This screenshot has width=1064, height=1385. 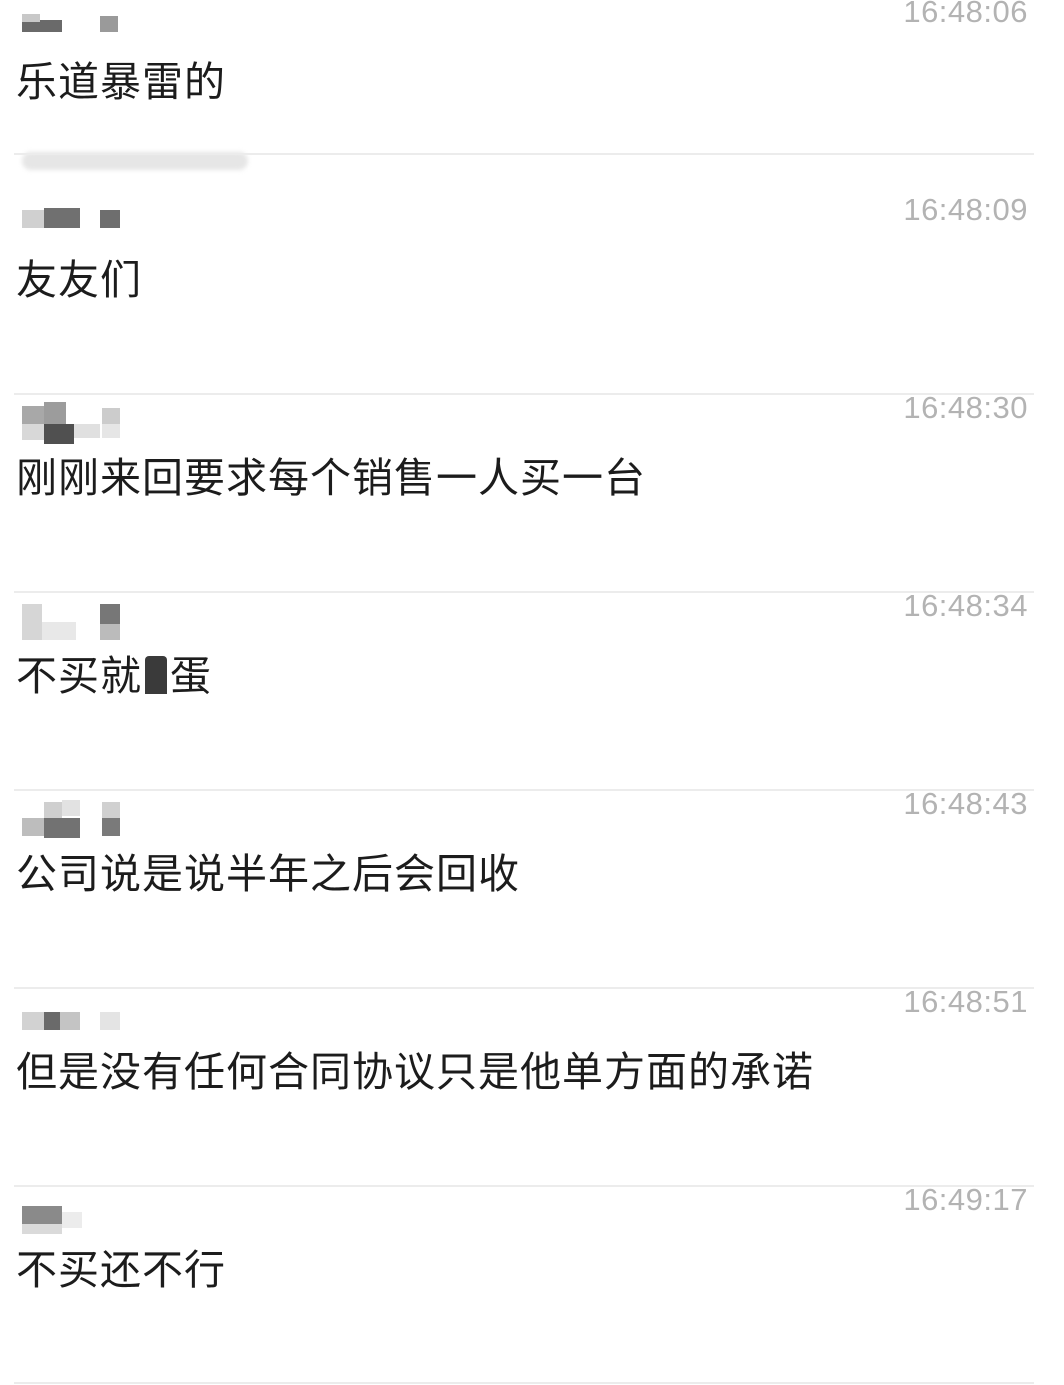 I want to click on message-text-part: 但是没有任何合同协议只是他单方面的承诺, so click(x=415, y=1072).